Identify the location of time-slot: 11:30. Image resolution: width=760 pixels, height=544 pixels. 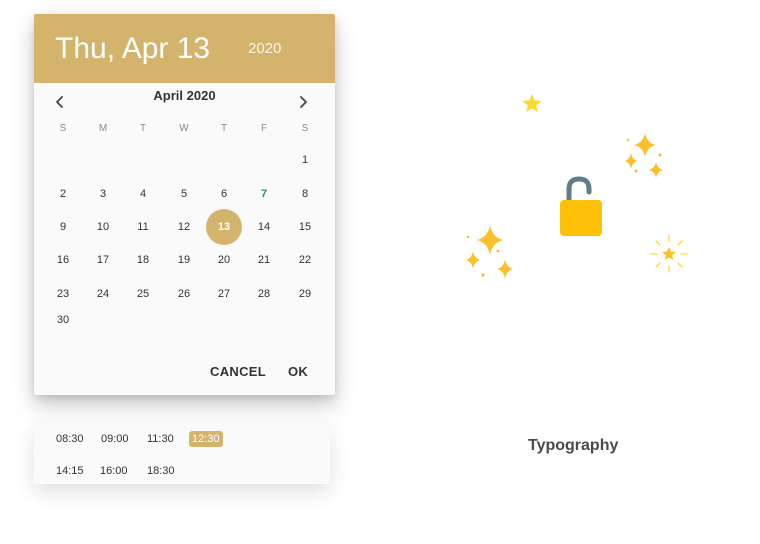
(160, 439).